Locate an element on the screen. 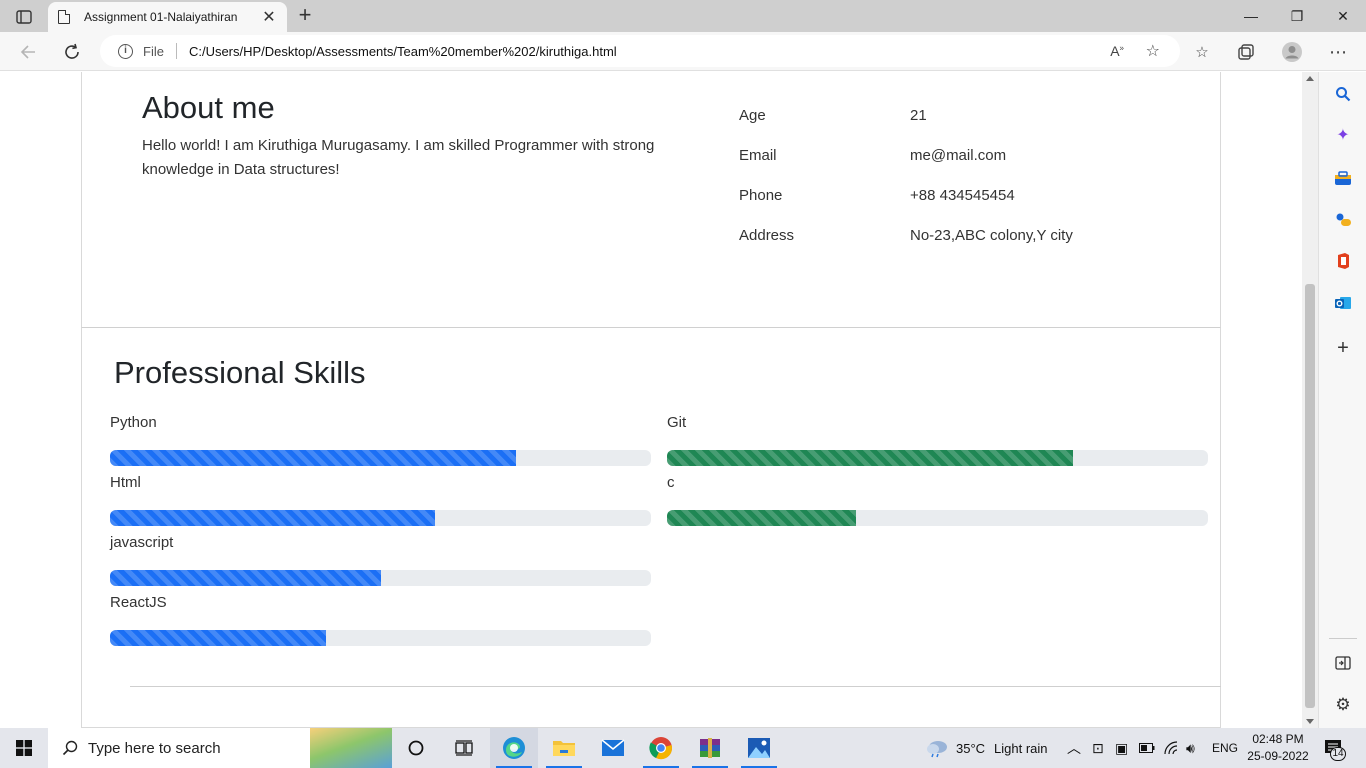 The width and height of the screenshot is (1366, 768). weather-temperature: 35°C is located at coordinates (971, 748).